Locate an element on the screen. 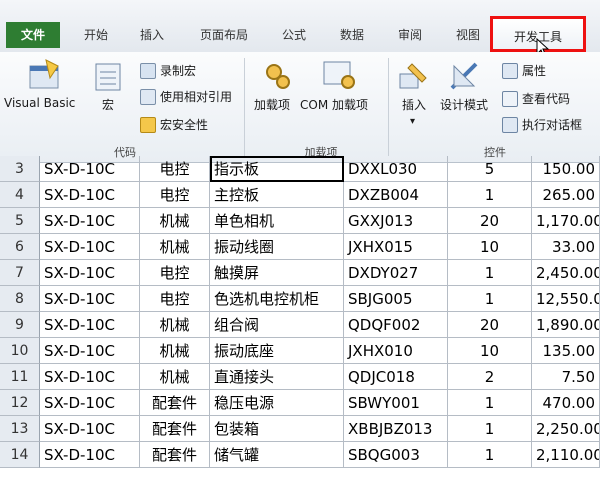 The width and height of the screenshot is (600, 480). cell-part-name: 触摸屏 is located at coordinates (277, 273).